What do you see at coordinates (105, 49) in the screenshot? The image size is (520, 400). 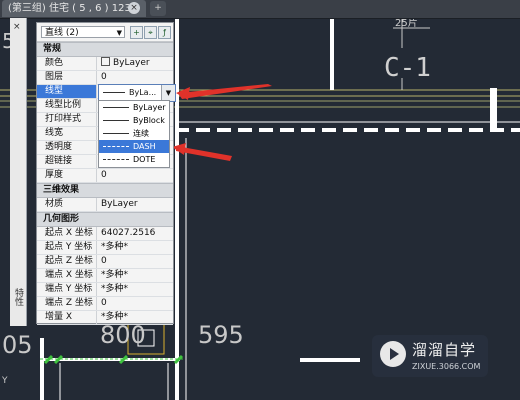 I see `section-general: 常规` at bounding box center [105, 49].